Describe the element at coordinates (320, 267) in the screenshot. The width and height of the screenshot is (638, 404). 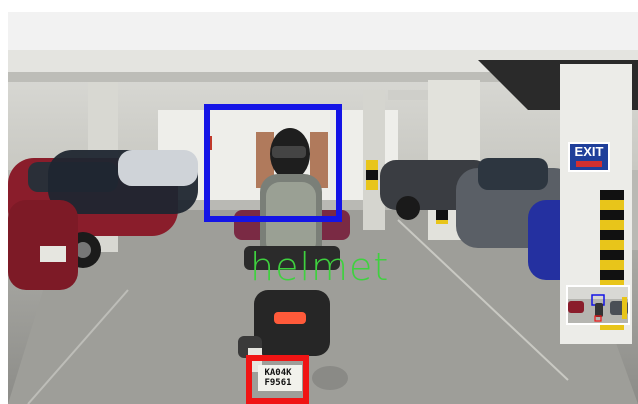
I see `helmet-detection-label: helmet` at that location.